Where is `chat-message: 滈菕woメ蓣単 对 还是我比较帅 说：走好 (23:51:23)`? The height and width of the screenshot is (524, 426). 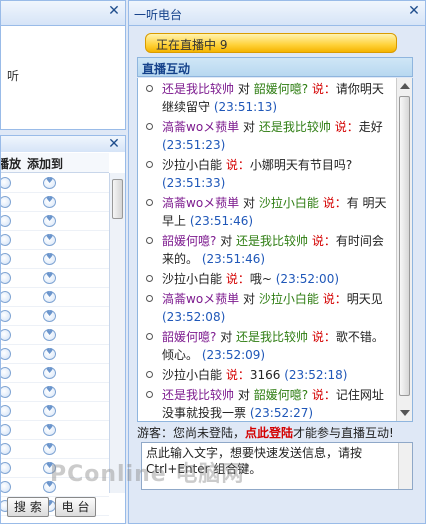 chat-message: 滈菕woメ蓣単 对 还是我比较帅 说：走好 (23:51:23) is located at coordinates (266, 136).